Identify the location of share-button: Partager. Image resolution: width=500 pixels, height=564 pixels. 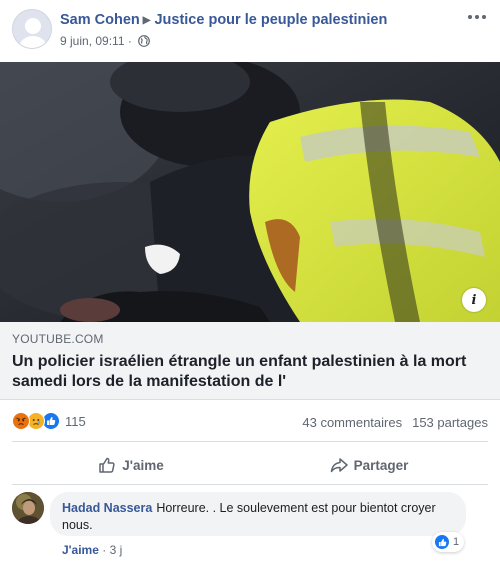
(369, 465).